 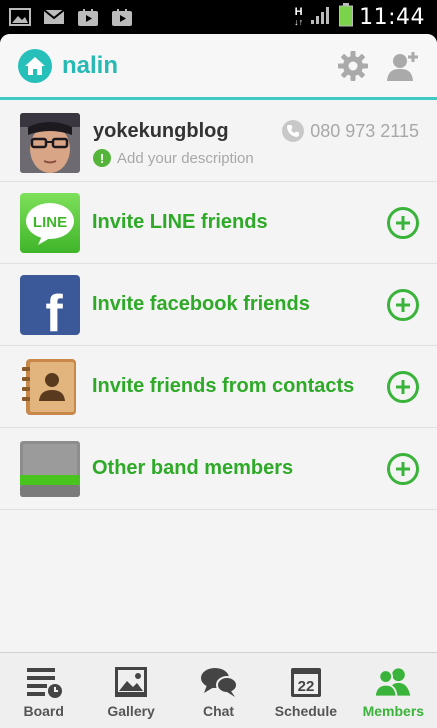 I want to click on other-band-members-label: Other band members, so click(x=193, y=468).